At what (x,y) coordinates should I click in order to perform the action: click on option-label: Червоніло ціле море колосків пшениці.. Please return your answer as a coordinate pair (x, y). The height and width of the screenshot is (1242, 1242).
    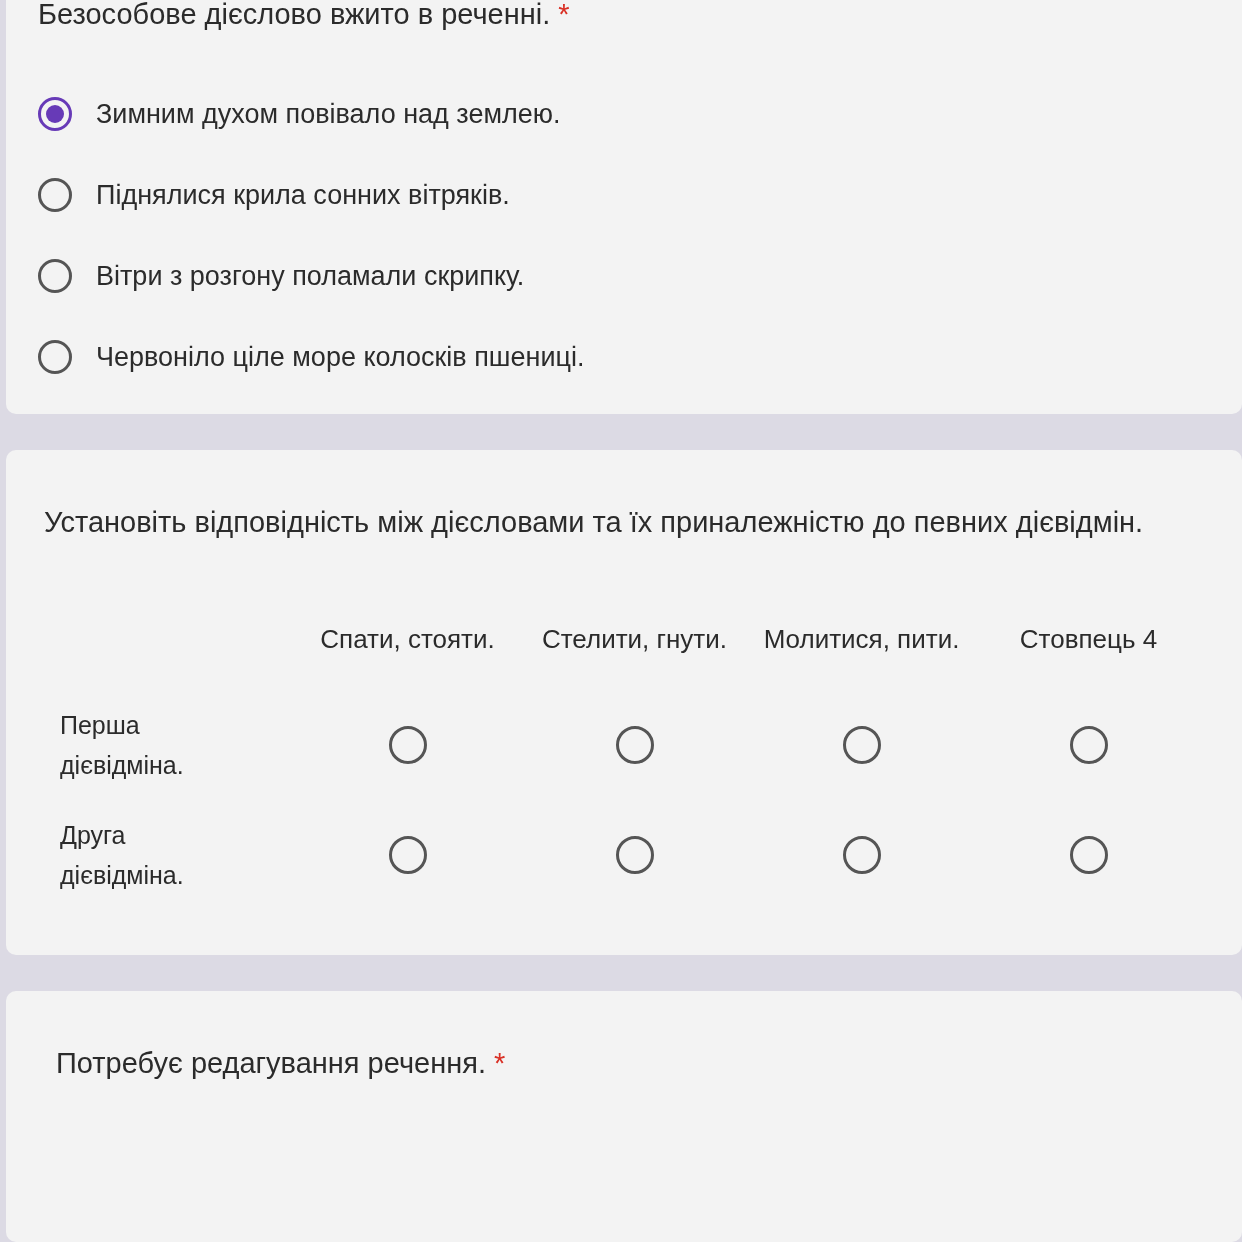
    Looking at the image, I should click on (340, 357).